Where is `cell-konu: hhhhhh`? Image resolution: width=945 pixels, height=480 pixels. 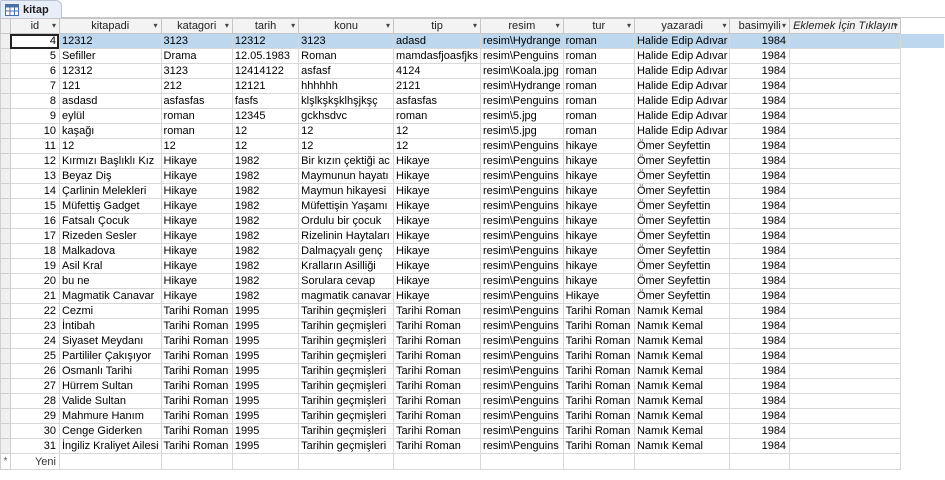
cell-konu: hhhhhh is located at coordinates (346, 86).